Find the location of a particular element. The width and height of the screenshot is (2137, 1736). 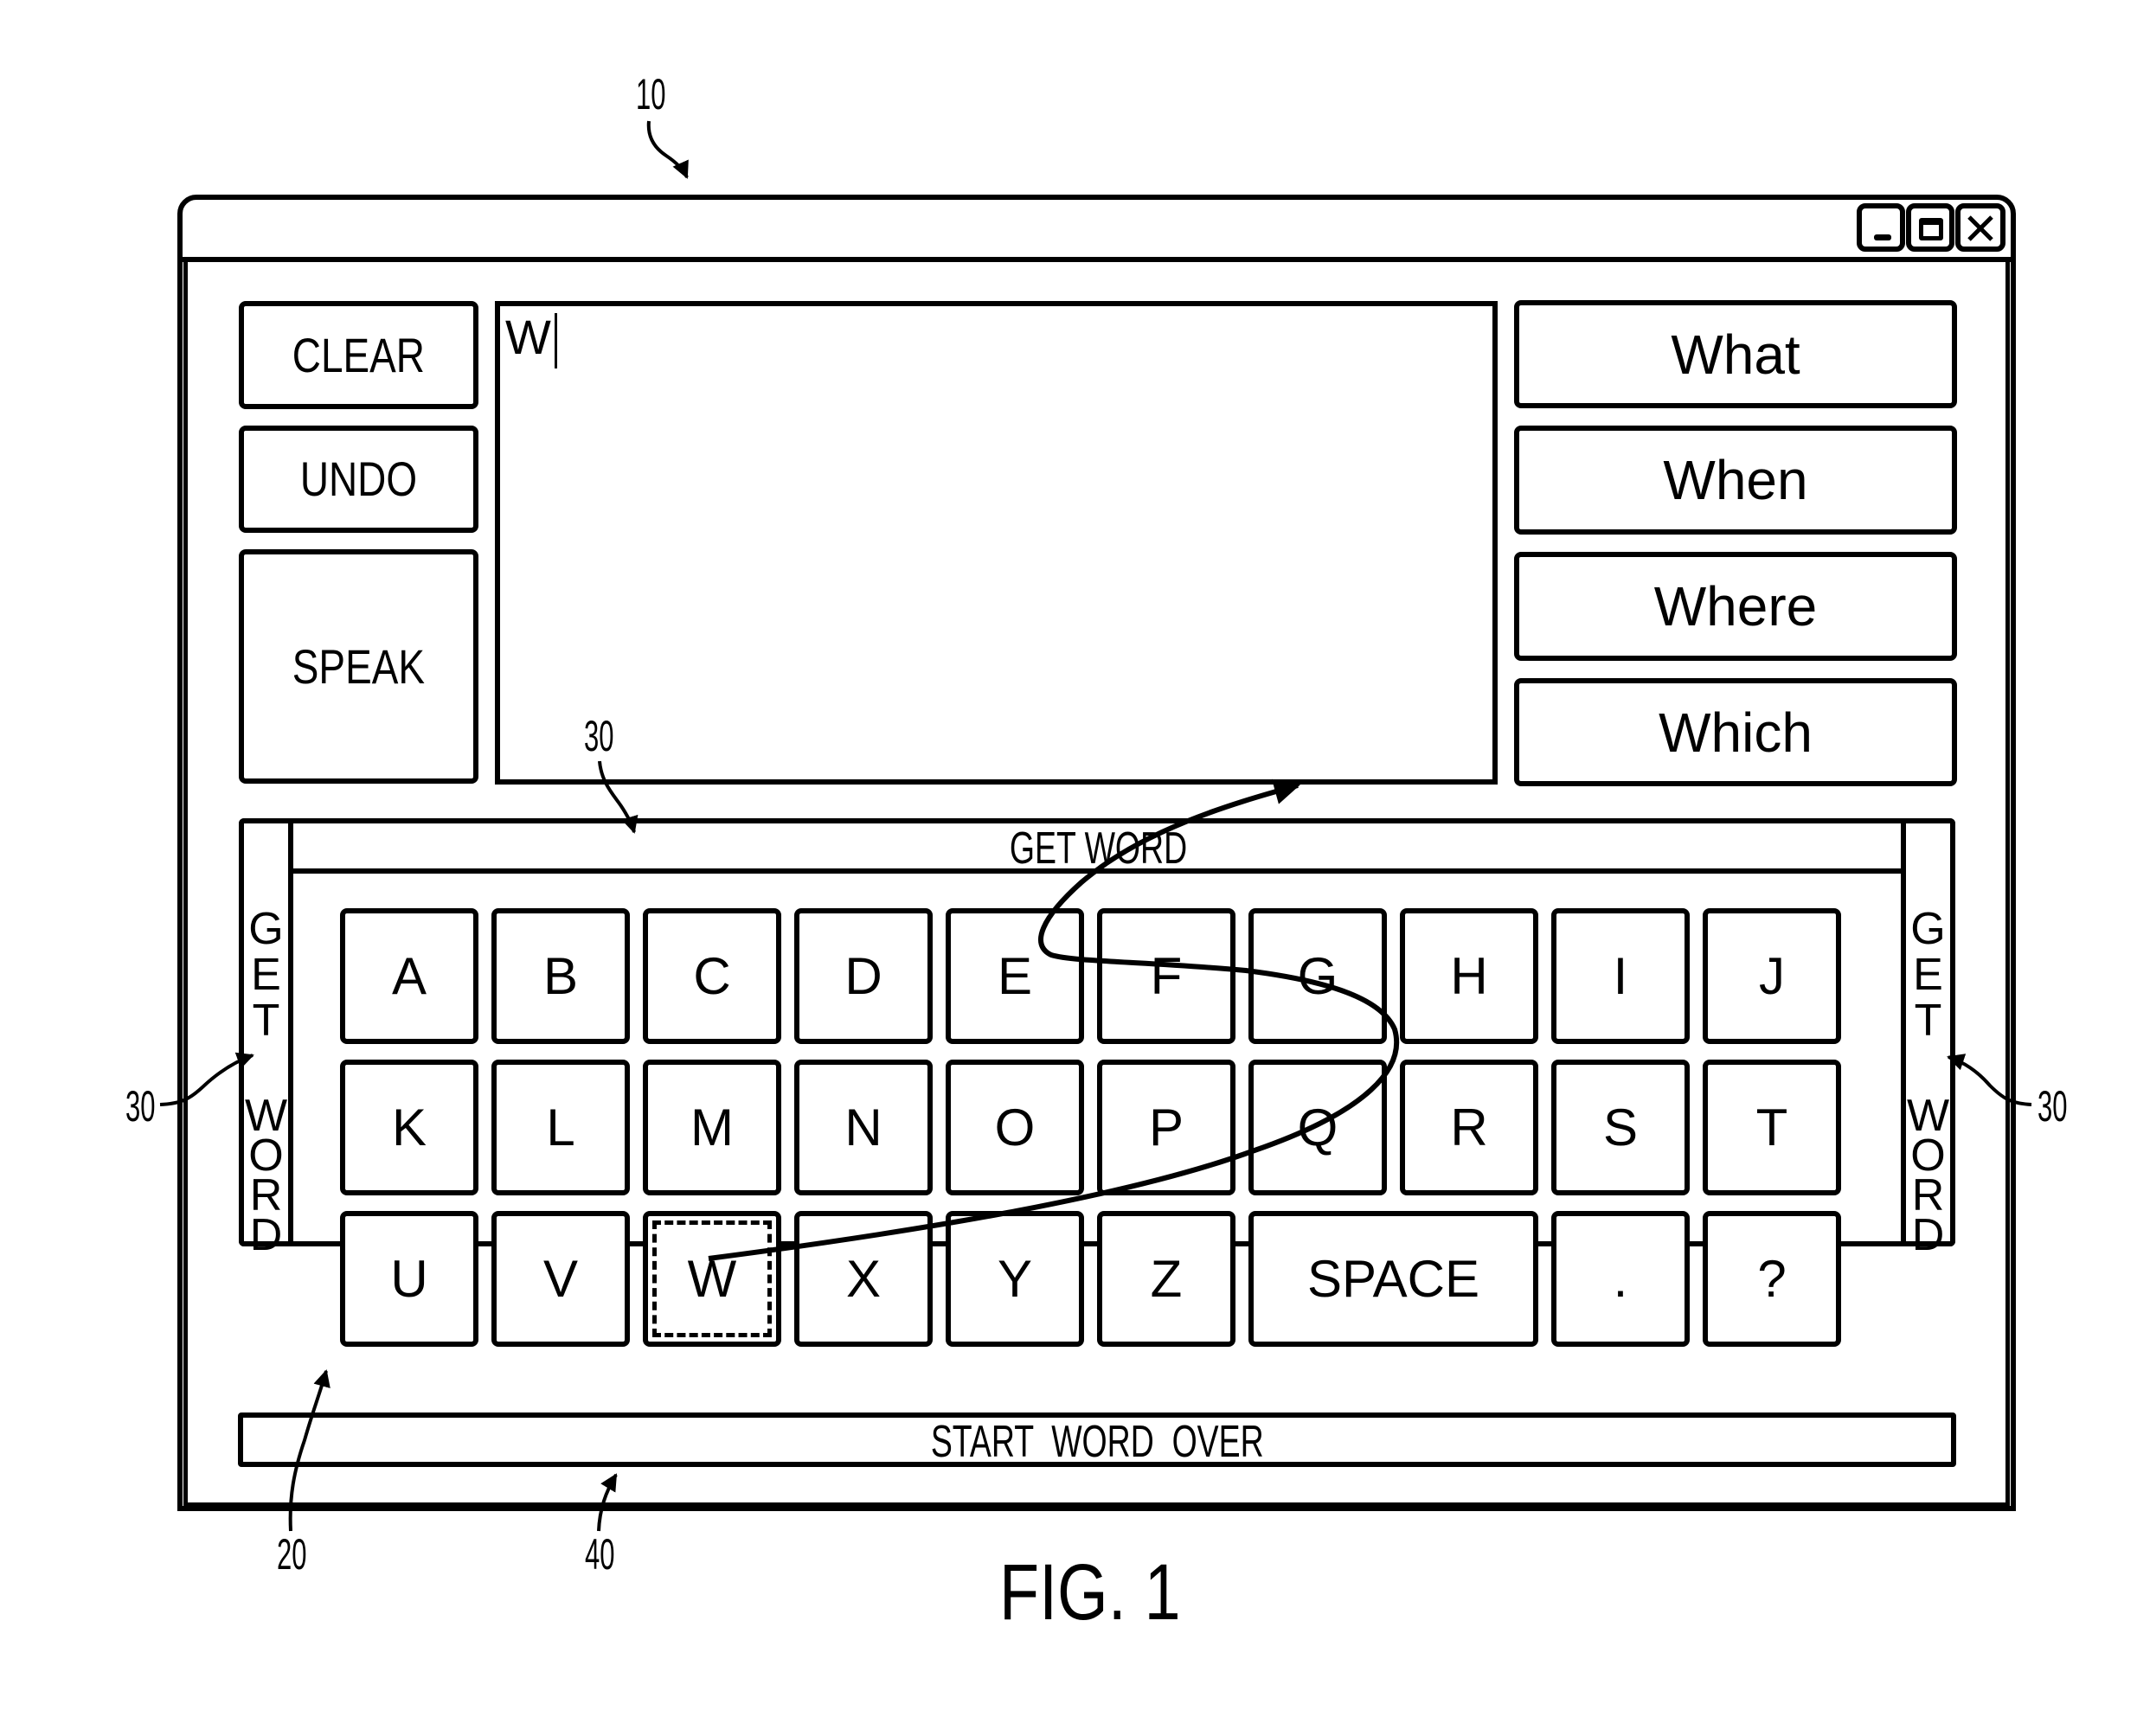

word-prediction-where: Where is located at coordinates (1735, 607).